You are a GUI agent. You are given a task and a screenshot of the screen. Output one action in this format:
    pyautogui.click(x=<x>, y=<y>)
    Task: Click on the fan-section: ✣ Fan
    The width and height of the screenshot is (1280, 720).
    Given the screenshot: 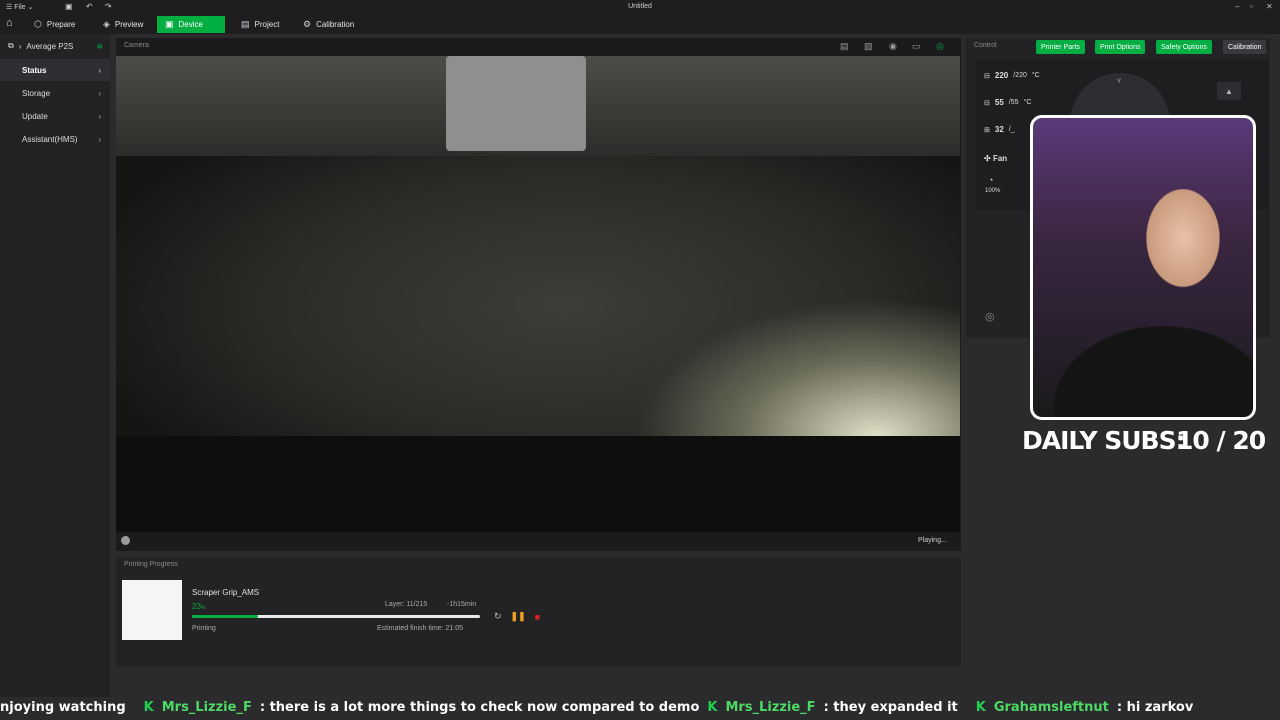 What is the action you would take?
    pyautogui.click(x=996, y=158)
    